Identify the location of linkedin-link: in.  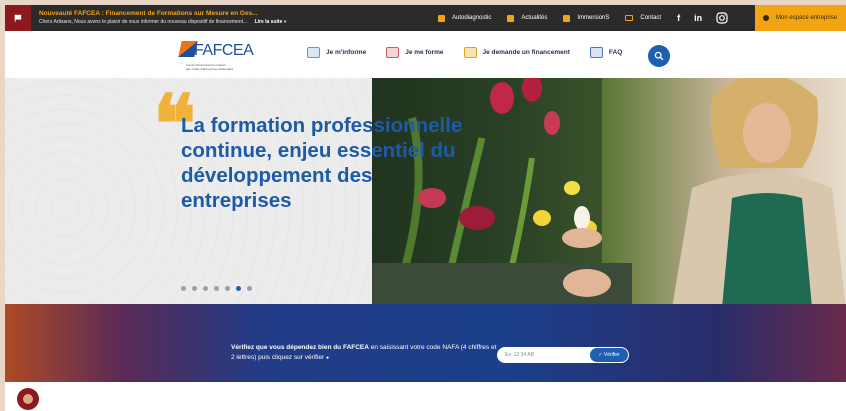
(698, 18).